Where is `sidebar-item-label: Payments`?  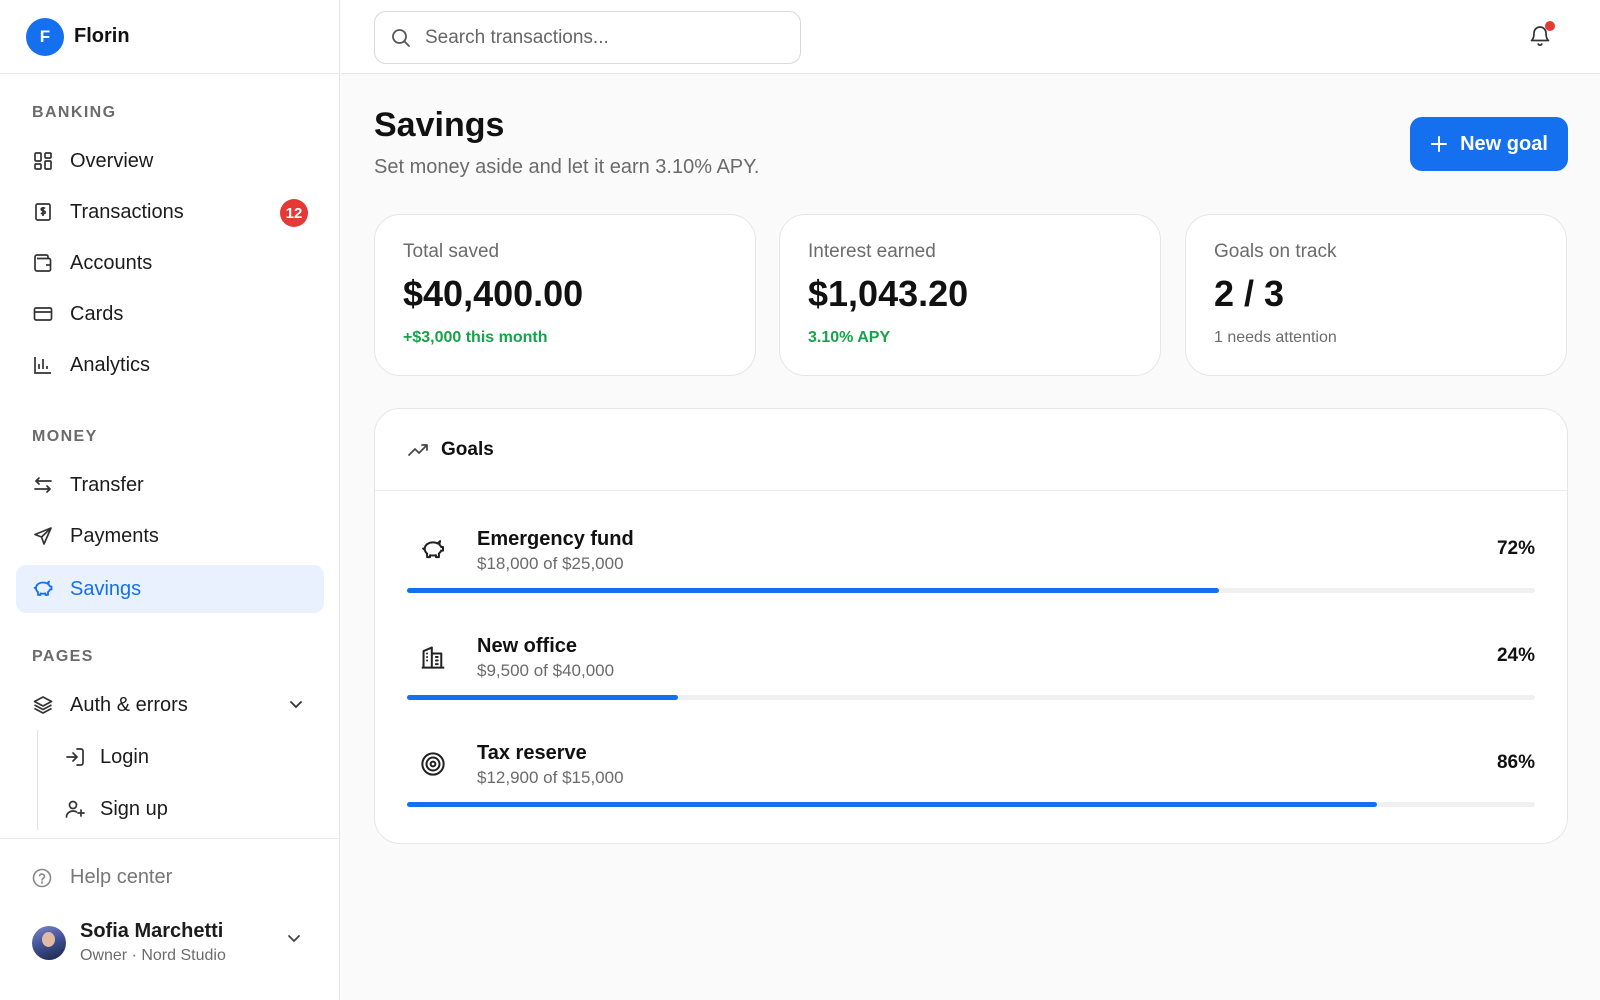 sidebar-item-label: Payments is located at coordinates (114, 535).